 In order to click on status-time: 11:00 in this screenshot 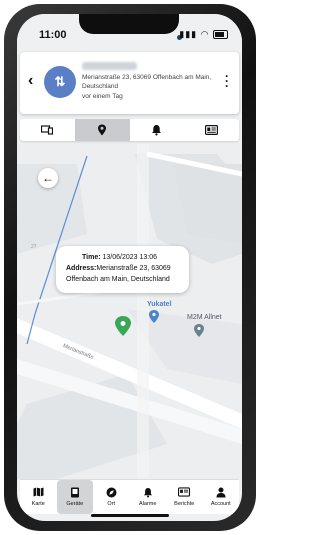, I will do `click(53, 35)`.